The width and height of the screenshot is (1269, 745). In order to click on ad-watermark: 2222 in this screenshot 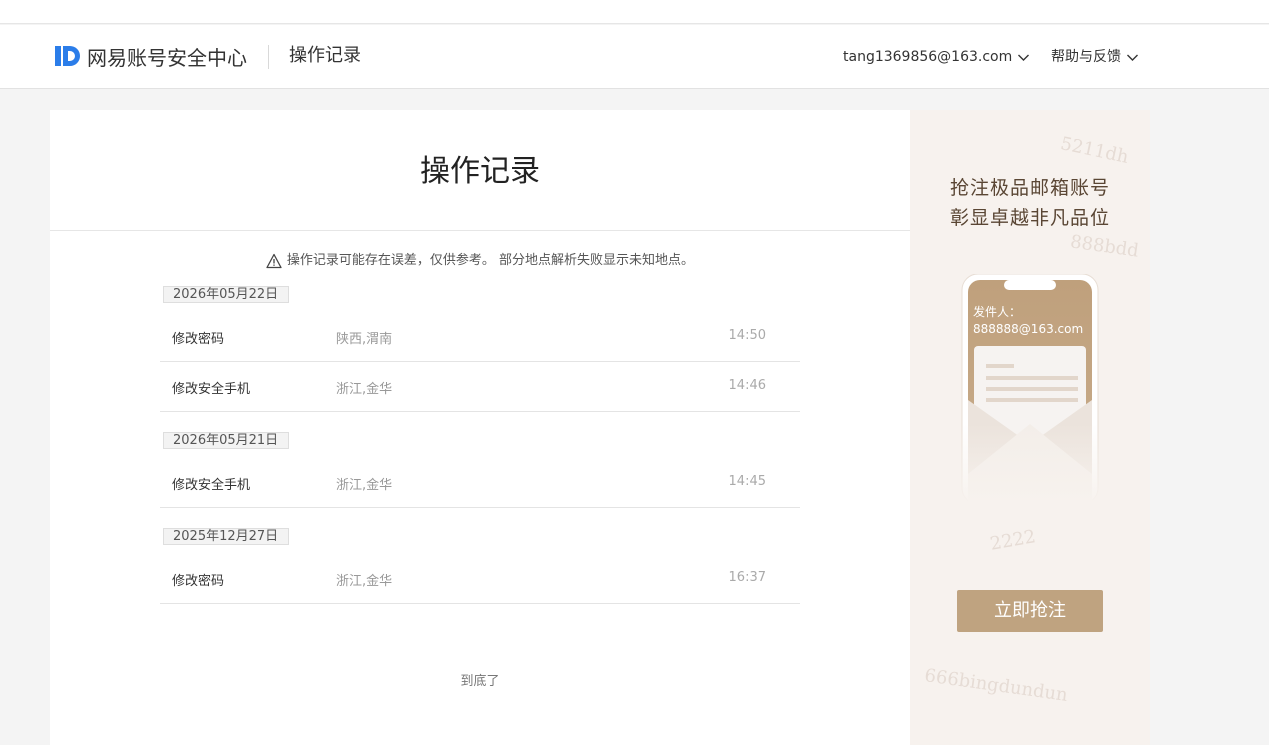, I will do `click(1013, 540)`.